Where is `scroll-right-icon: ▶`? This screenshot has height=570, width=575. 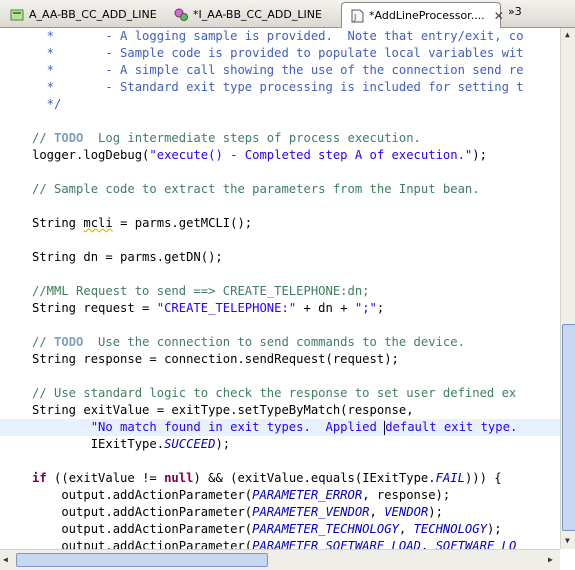
scroll-right-icon: ▶ is located at coordinates (550, 559).